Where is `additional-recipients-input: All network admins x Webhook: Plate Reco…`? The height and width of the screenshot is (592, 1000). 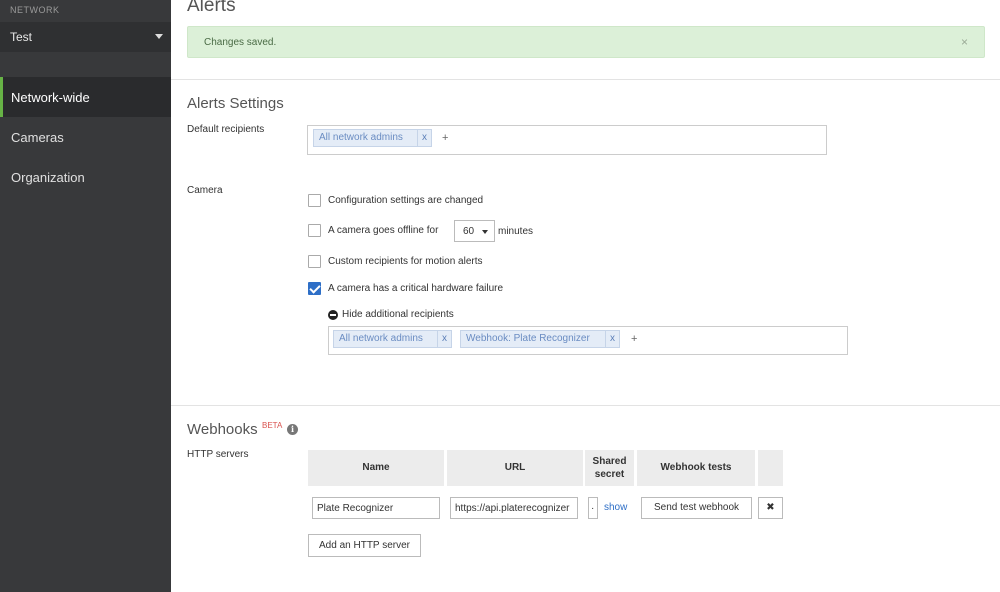 additional-recipients-input: All network admins x Webhook: Plate Reco… is located at coordinates (588, 340).